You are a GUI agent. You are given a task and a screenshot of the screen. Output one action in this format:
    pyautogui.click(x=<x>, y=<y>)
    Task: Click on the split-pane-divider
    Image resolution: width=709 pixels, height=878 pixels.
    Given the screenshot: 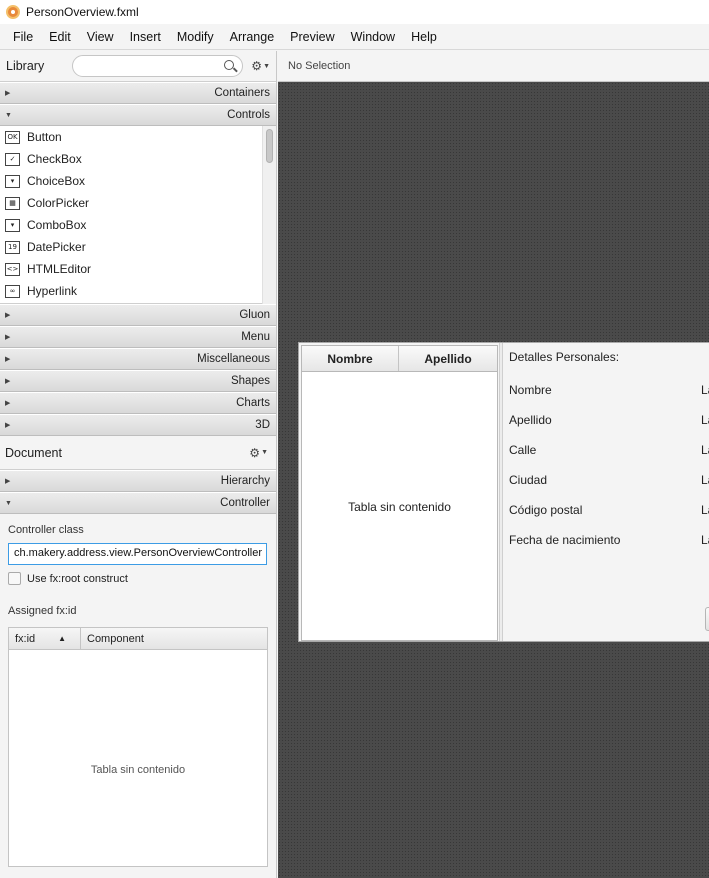 What is the action you would take?
    pyautogui.click(x=501, y=492)
    